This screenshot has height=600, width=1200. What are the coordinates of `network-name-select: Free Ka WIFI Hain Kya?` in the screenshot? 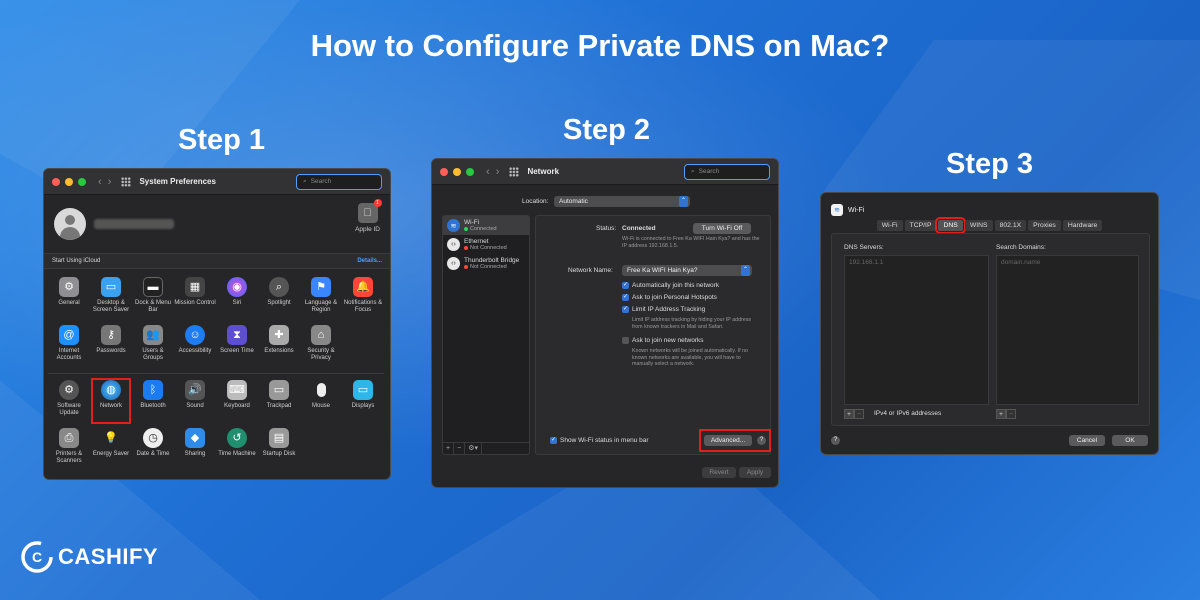 It's located at (687, 270).